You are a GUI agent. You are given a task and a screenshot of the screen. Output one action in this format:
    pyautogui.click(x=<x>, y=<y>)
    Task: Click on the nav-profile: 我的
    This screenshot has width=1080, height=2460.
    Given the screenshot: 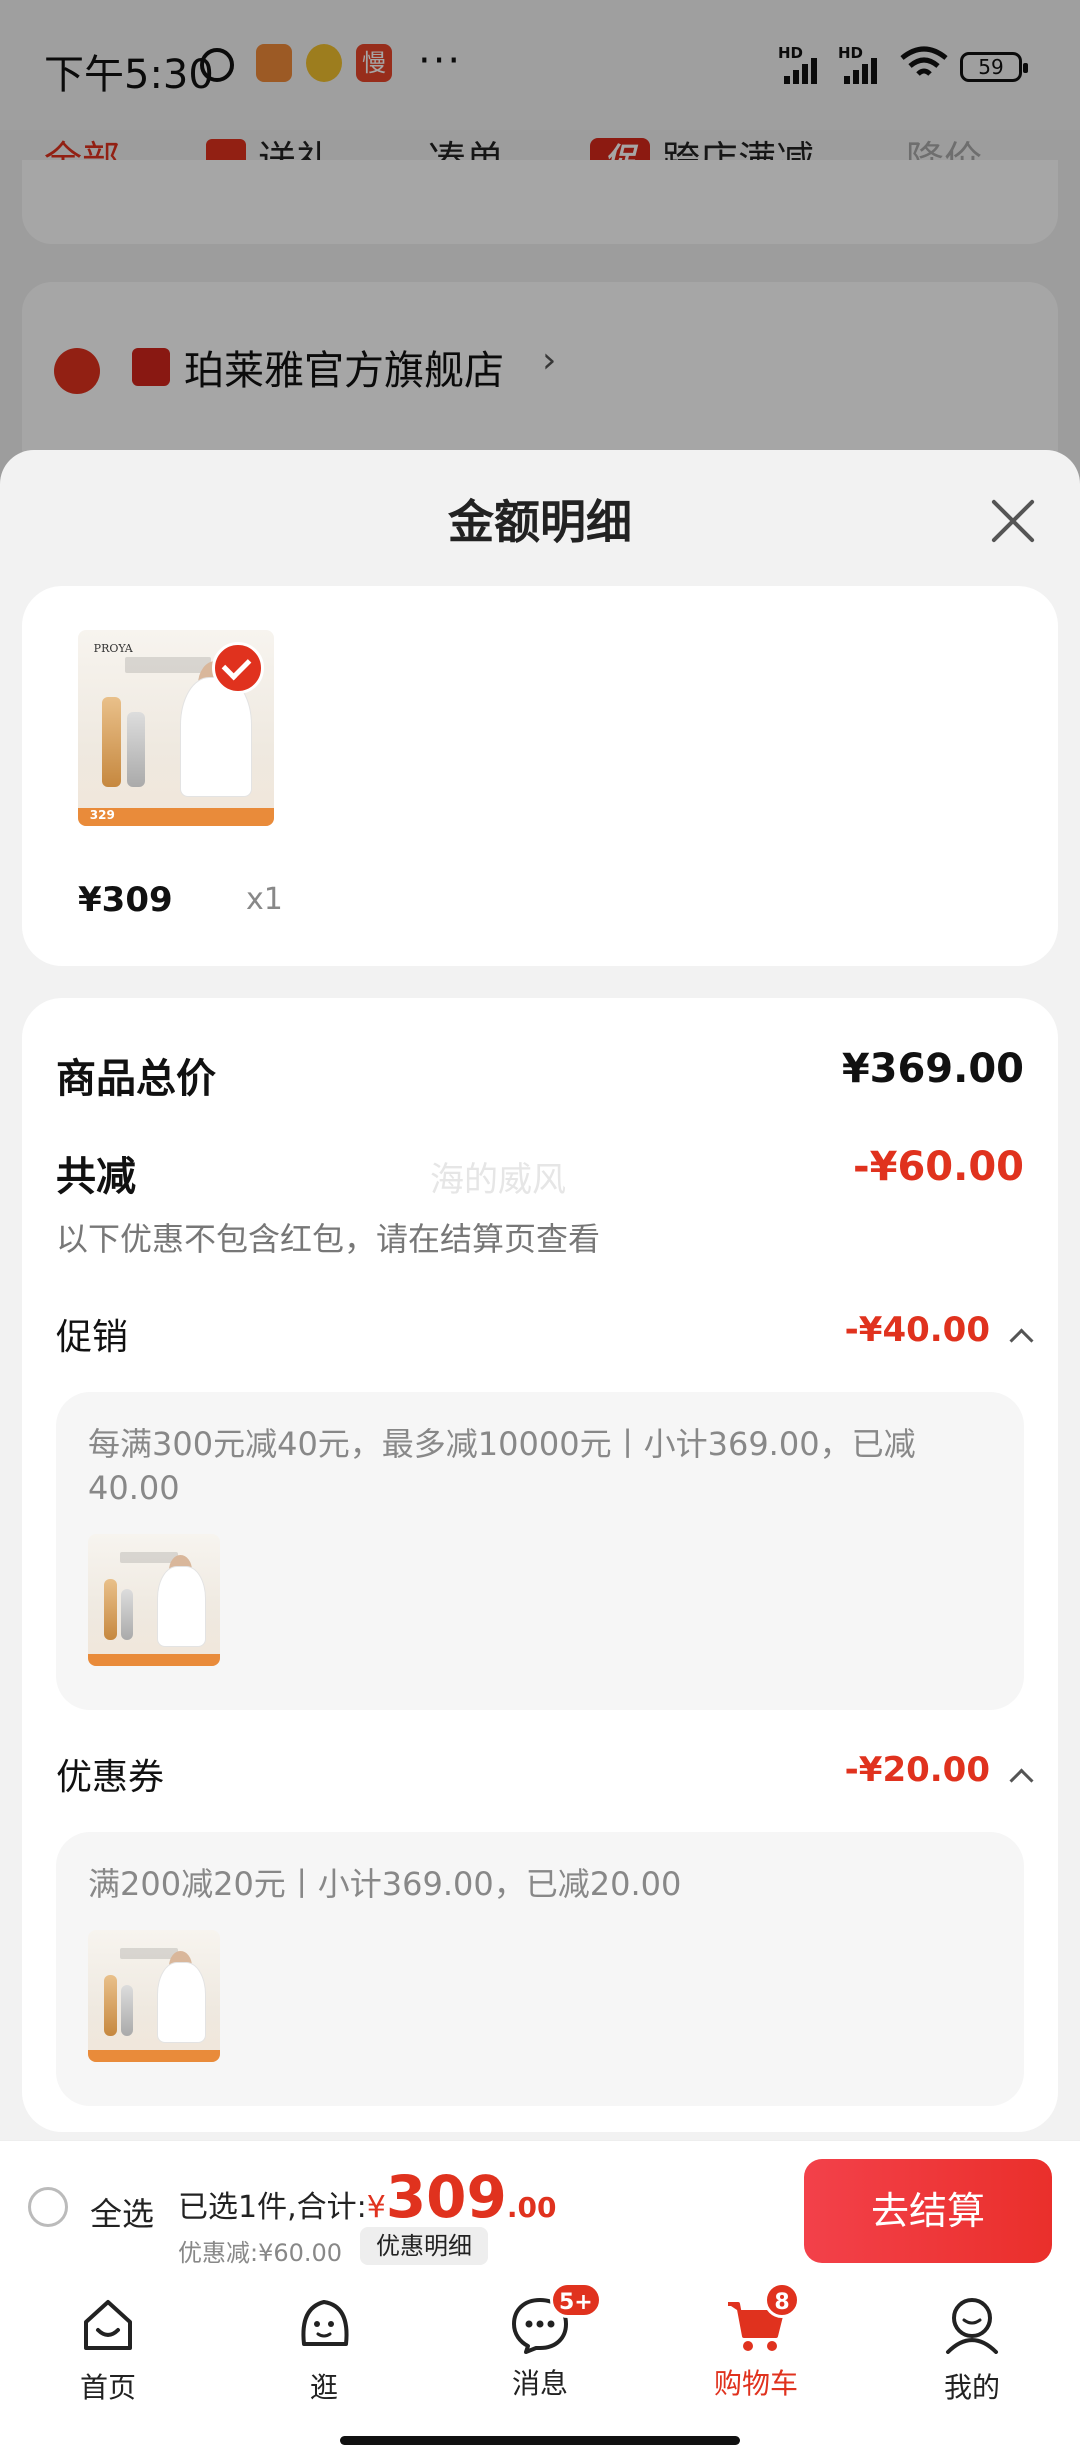 What is the action you would take?
    pyautogui.click(x=972, y=2350)
    